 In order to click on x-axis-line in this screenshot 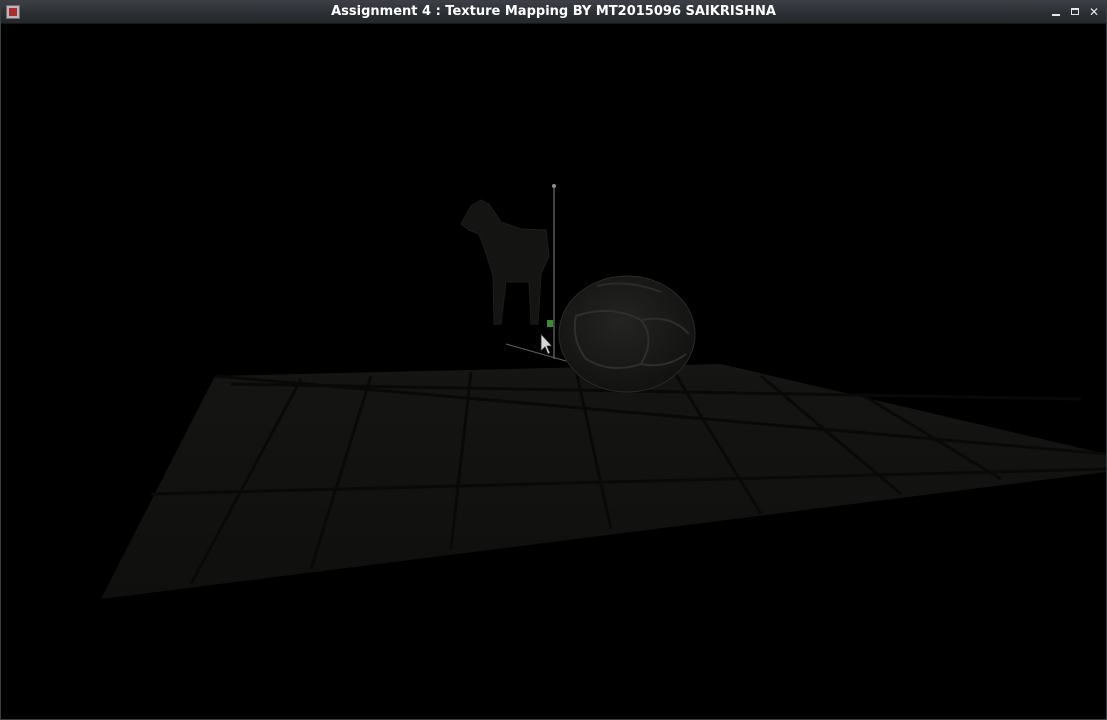, I will do `click(536, 352)`.